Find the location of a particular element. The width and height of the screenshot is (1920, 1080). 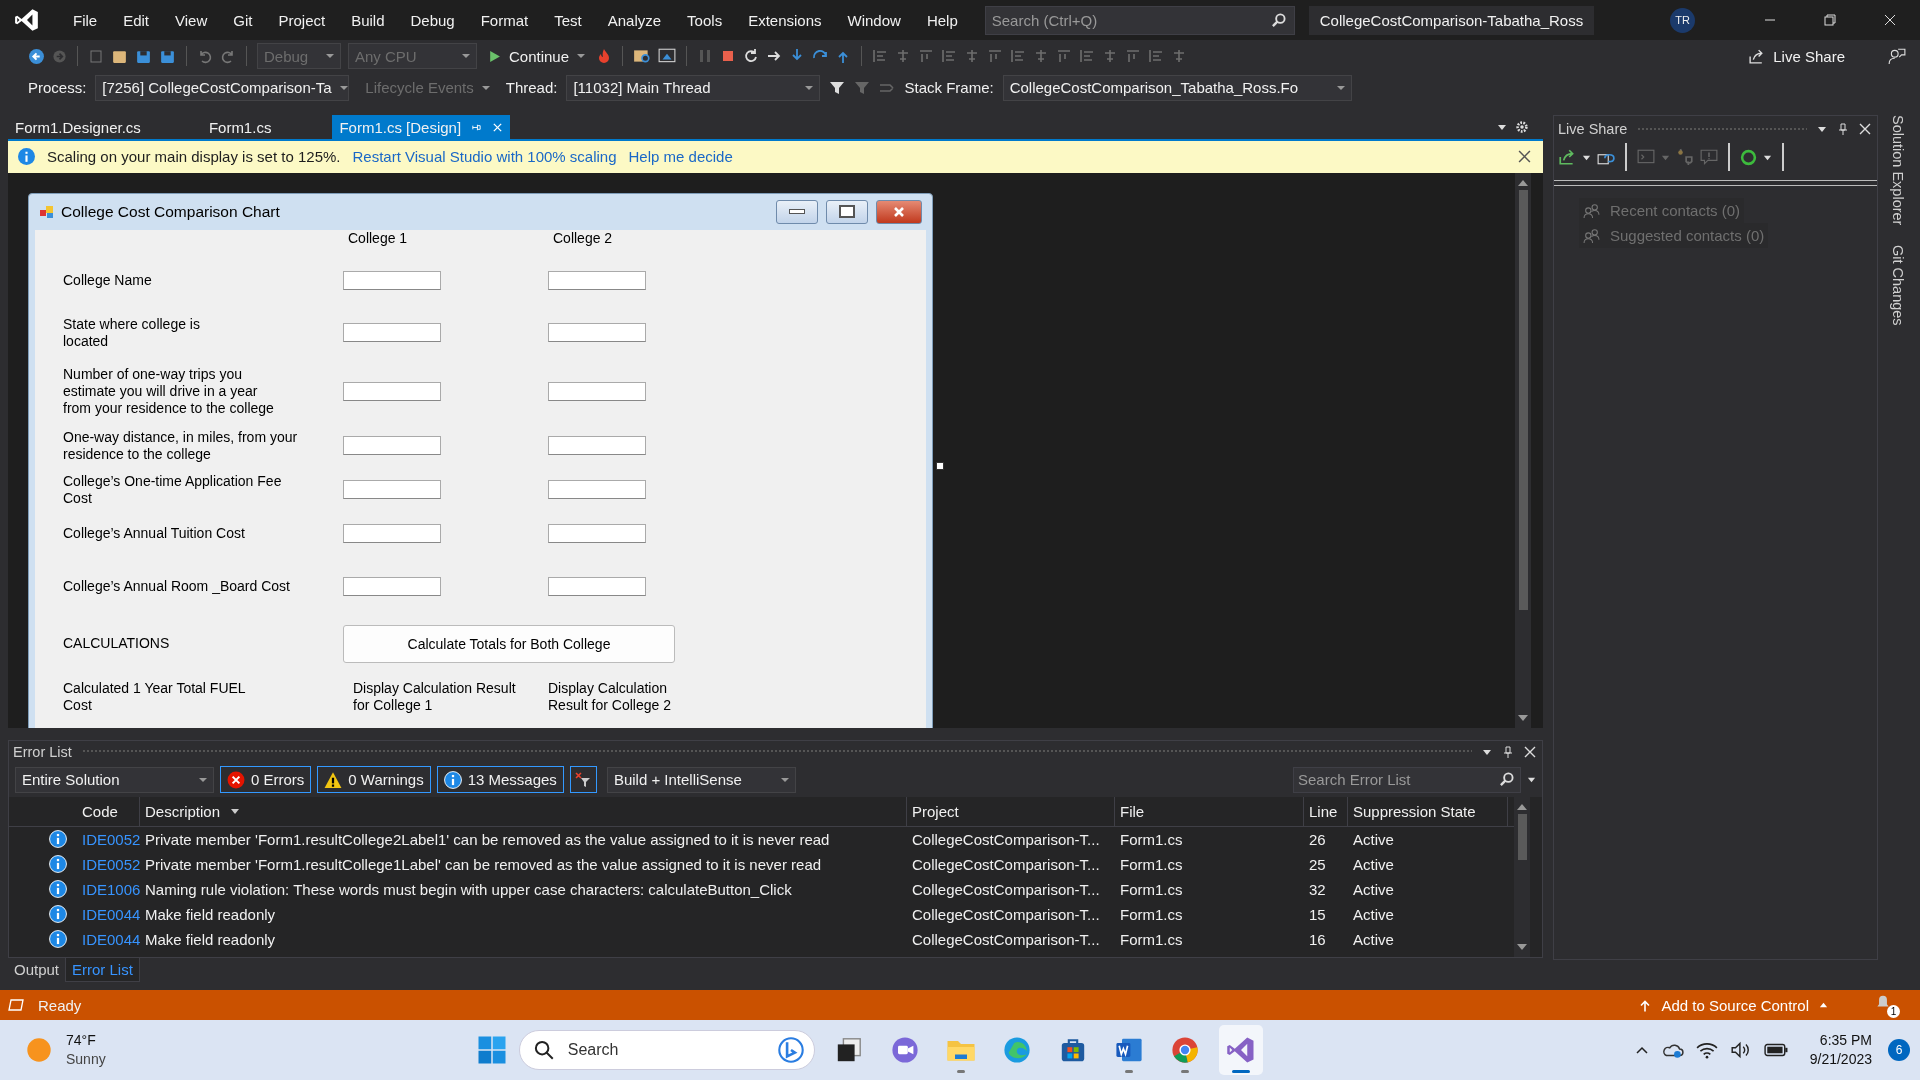

document-tab: Form1.Designer.cs is located at coordinates (78, 127).